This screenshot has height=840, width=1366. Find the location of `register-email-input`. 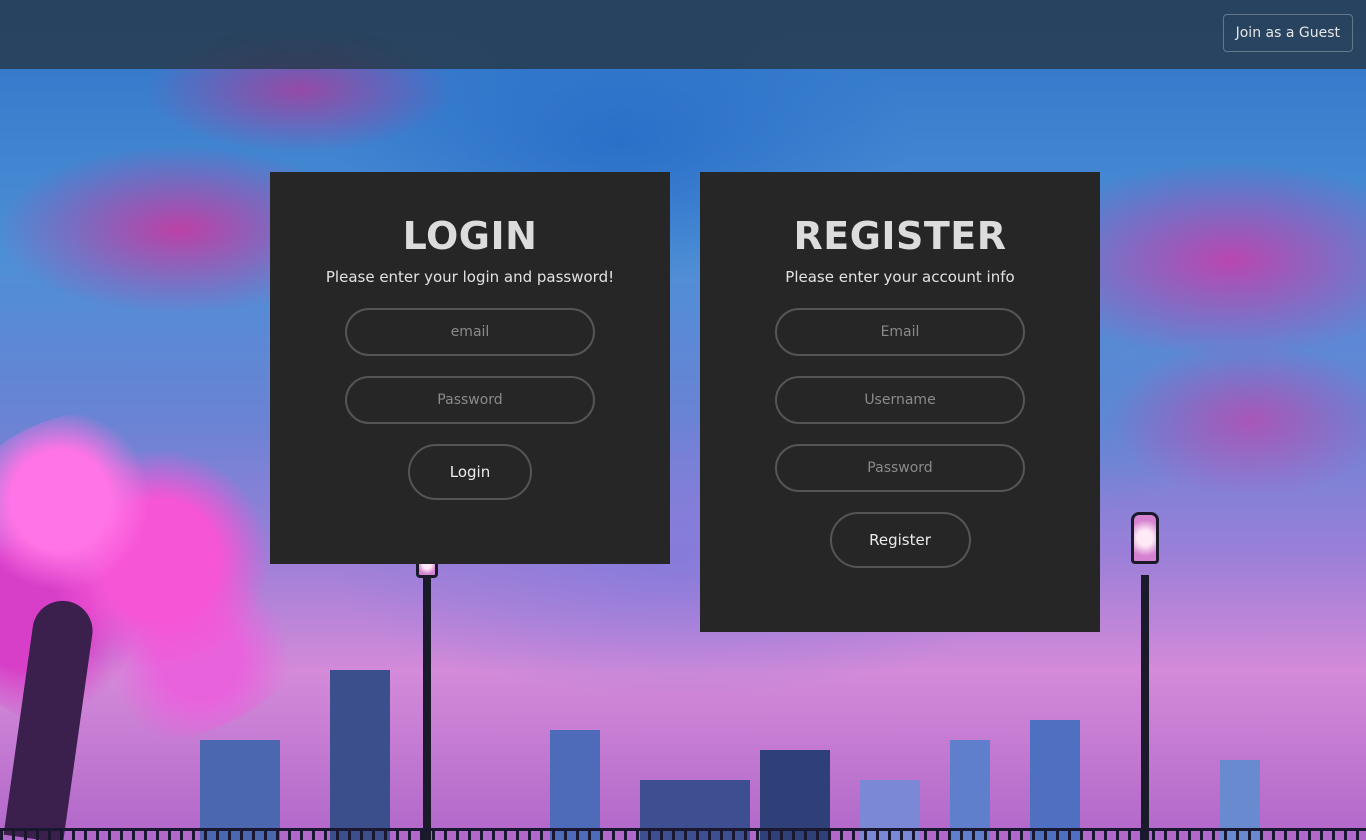

register-email-input is located at coordinates (900, 332).